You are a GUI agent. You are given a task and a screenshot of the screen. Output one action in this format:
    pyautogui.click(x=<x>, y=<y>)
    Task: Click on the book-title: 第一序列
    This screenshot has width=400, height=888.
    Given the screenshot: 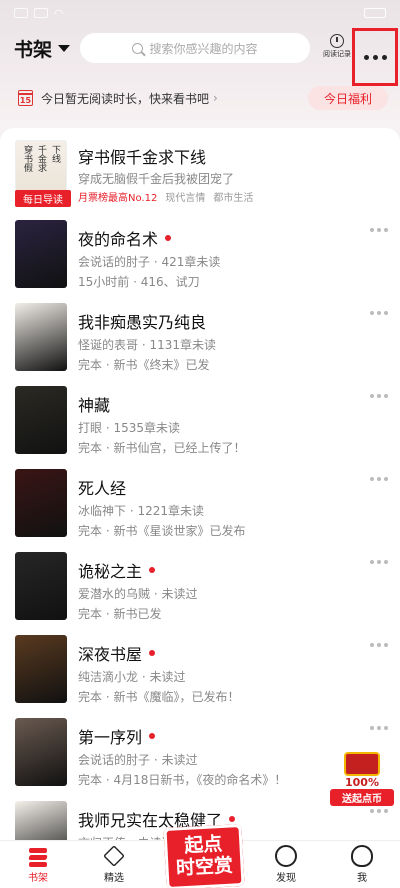 What is the action you would take?
    pyautogui.click(x=117, y=736)
    